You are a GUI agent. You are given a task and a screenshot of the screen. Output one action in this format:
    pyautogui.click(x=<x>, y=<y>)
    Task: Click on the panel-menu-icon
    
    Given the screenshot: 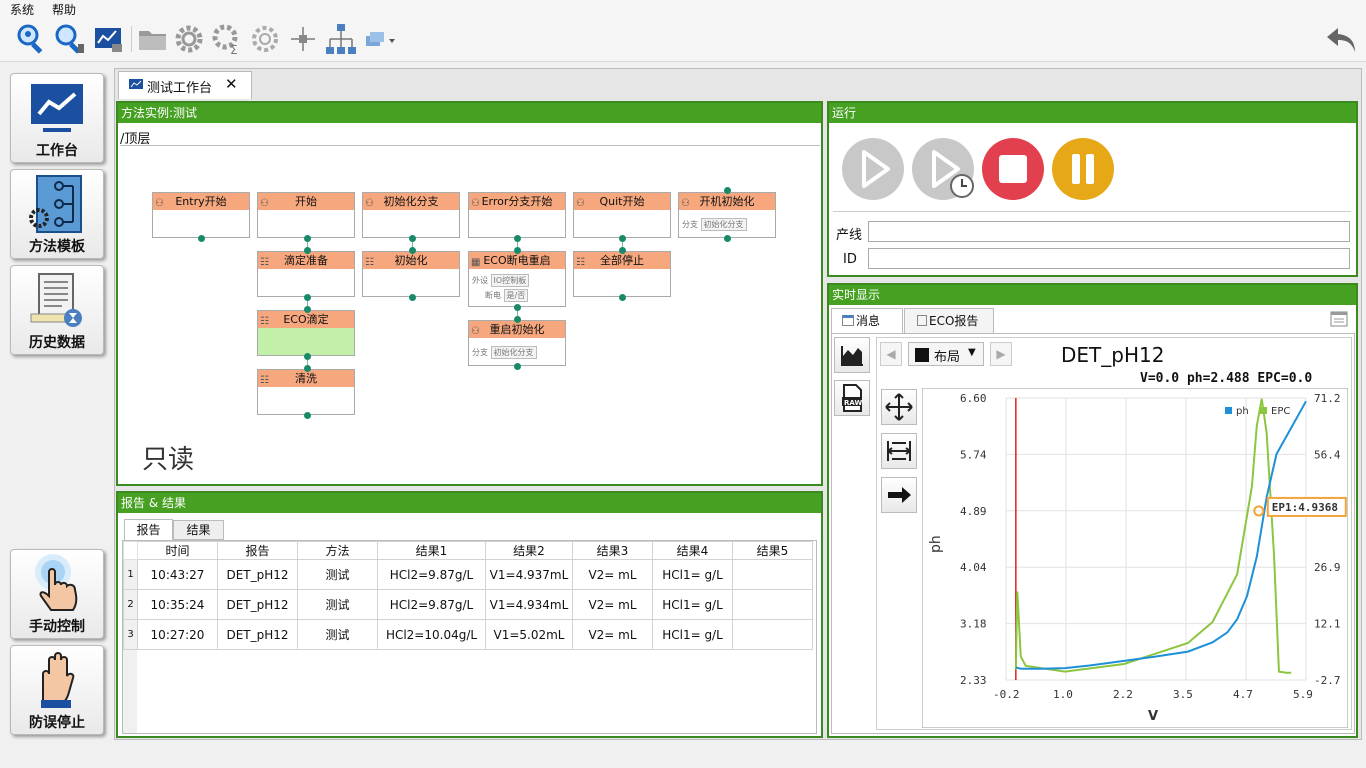 What is the action you would take?
    pyautogui.click(x=1339, y=319)
    